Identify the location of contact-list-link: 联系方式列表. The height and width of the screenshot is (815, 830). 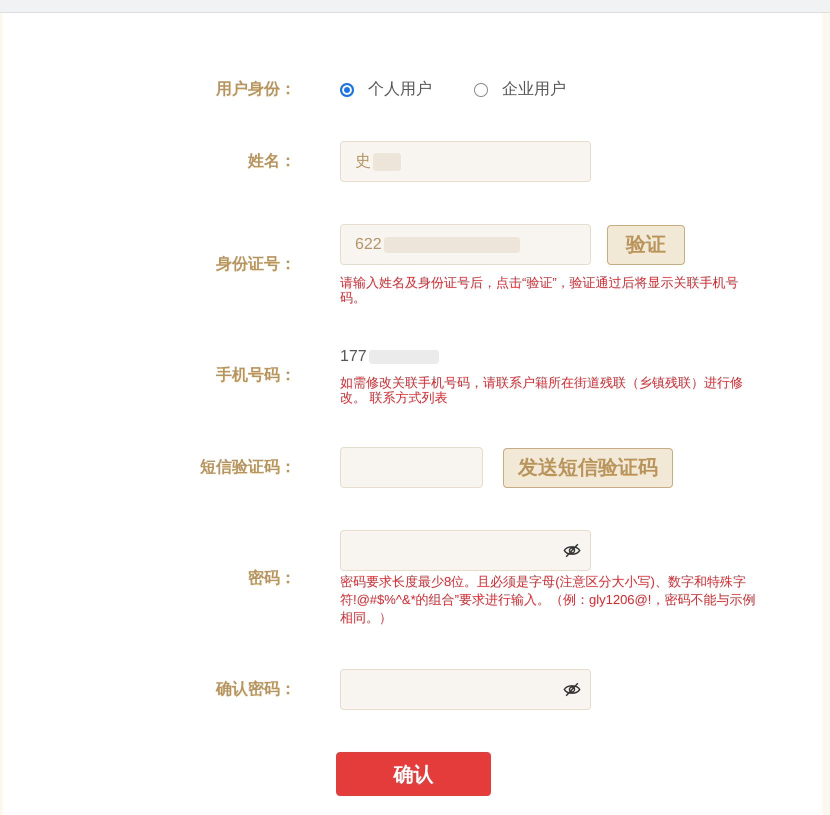
(409, 397).